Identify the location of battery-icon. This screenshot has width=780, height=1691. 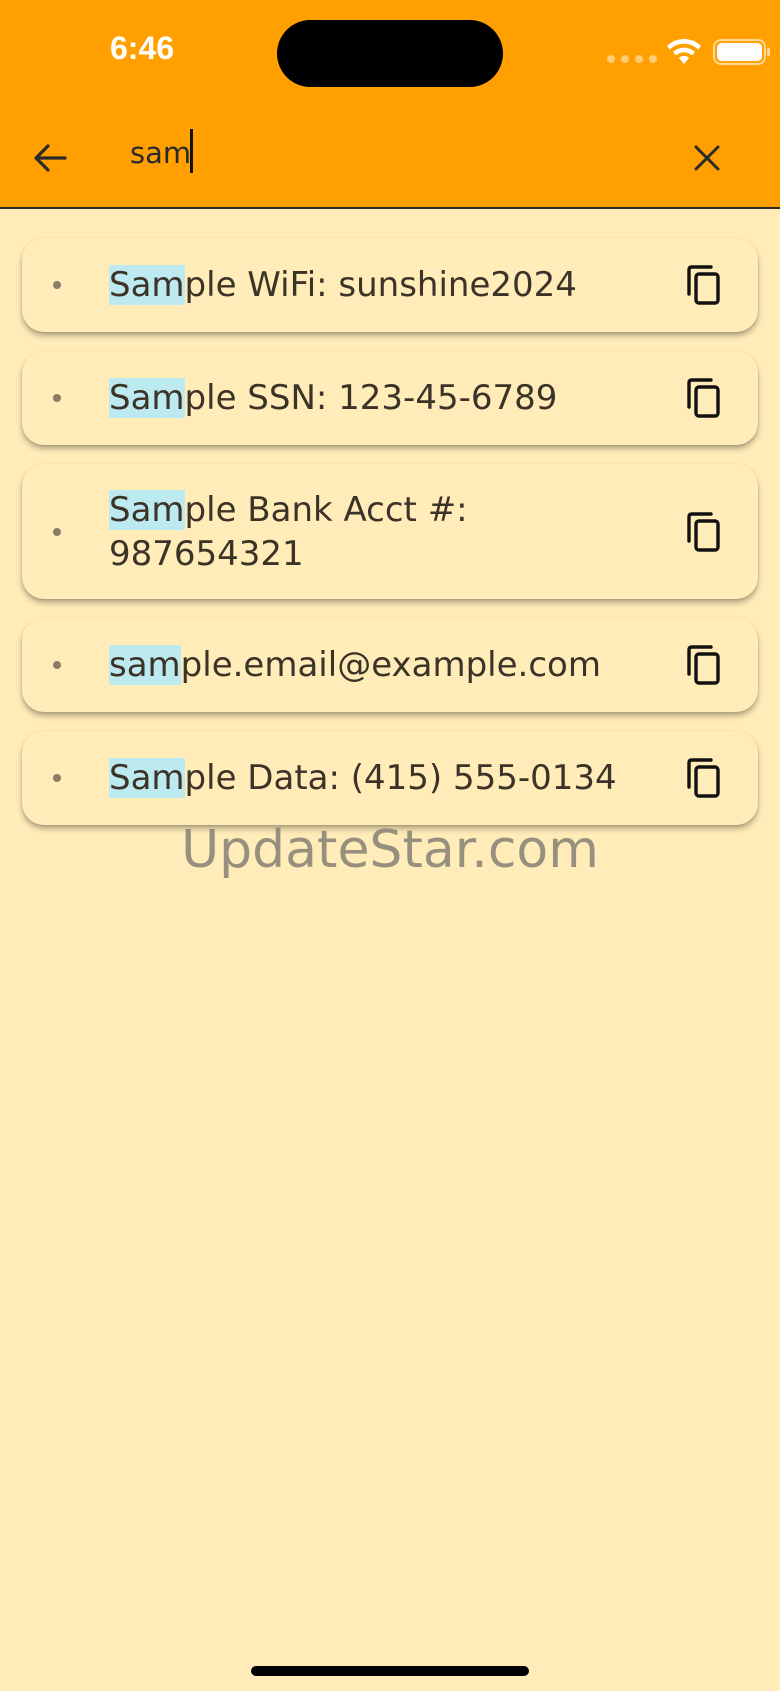
(741, 52).